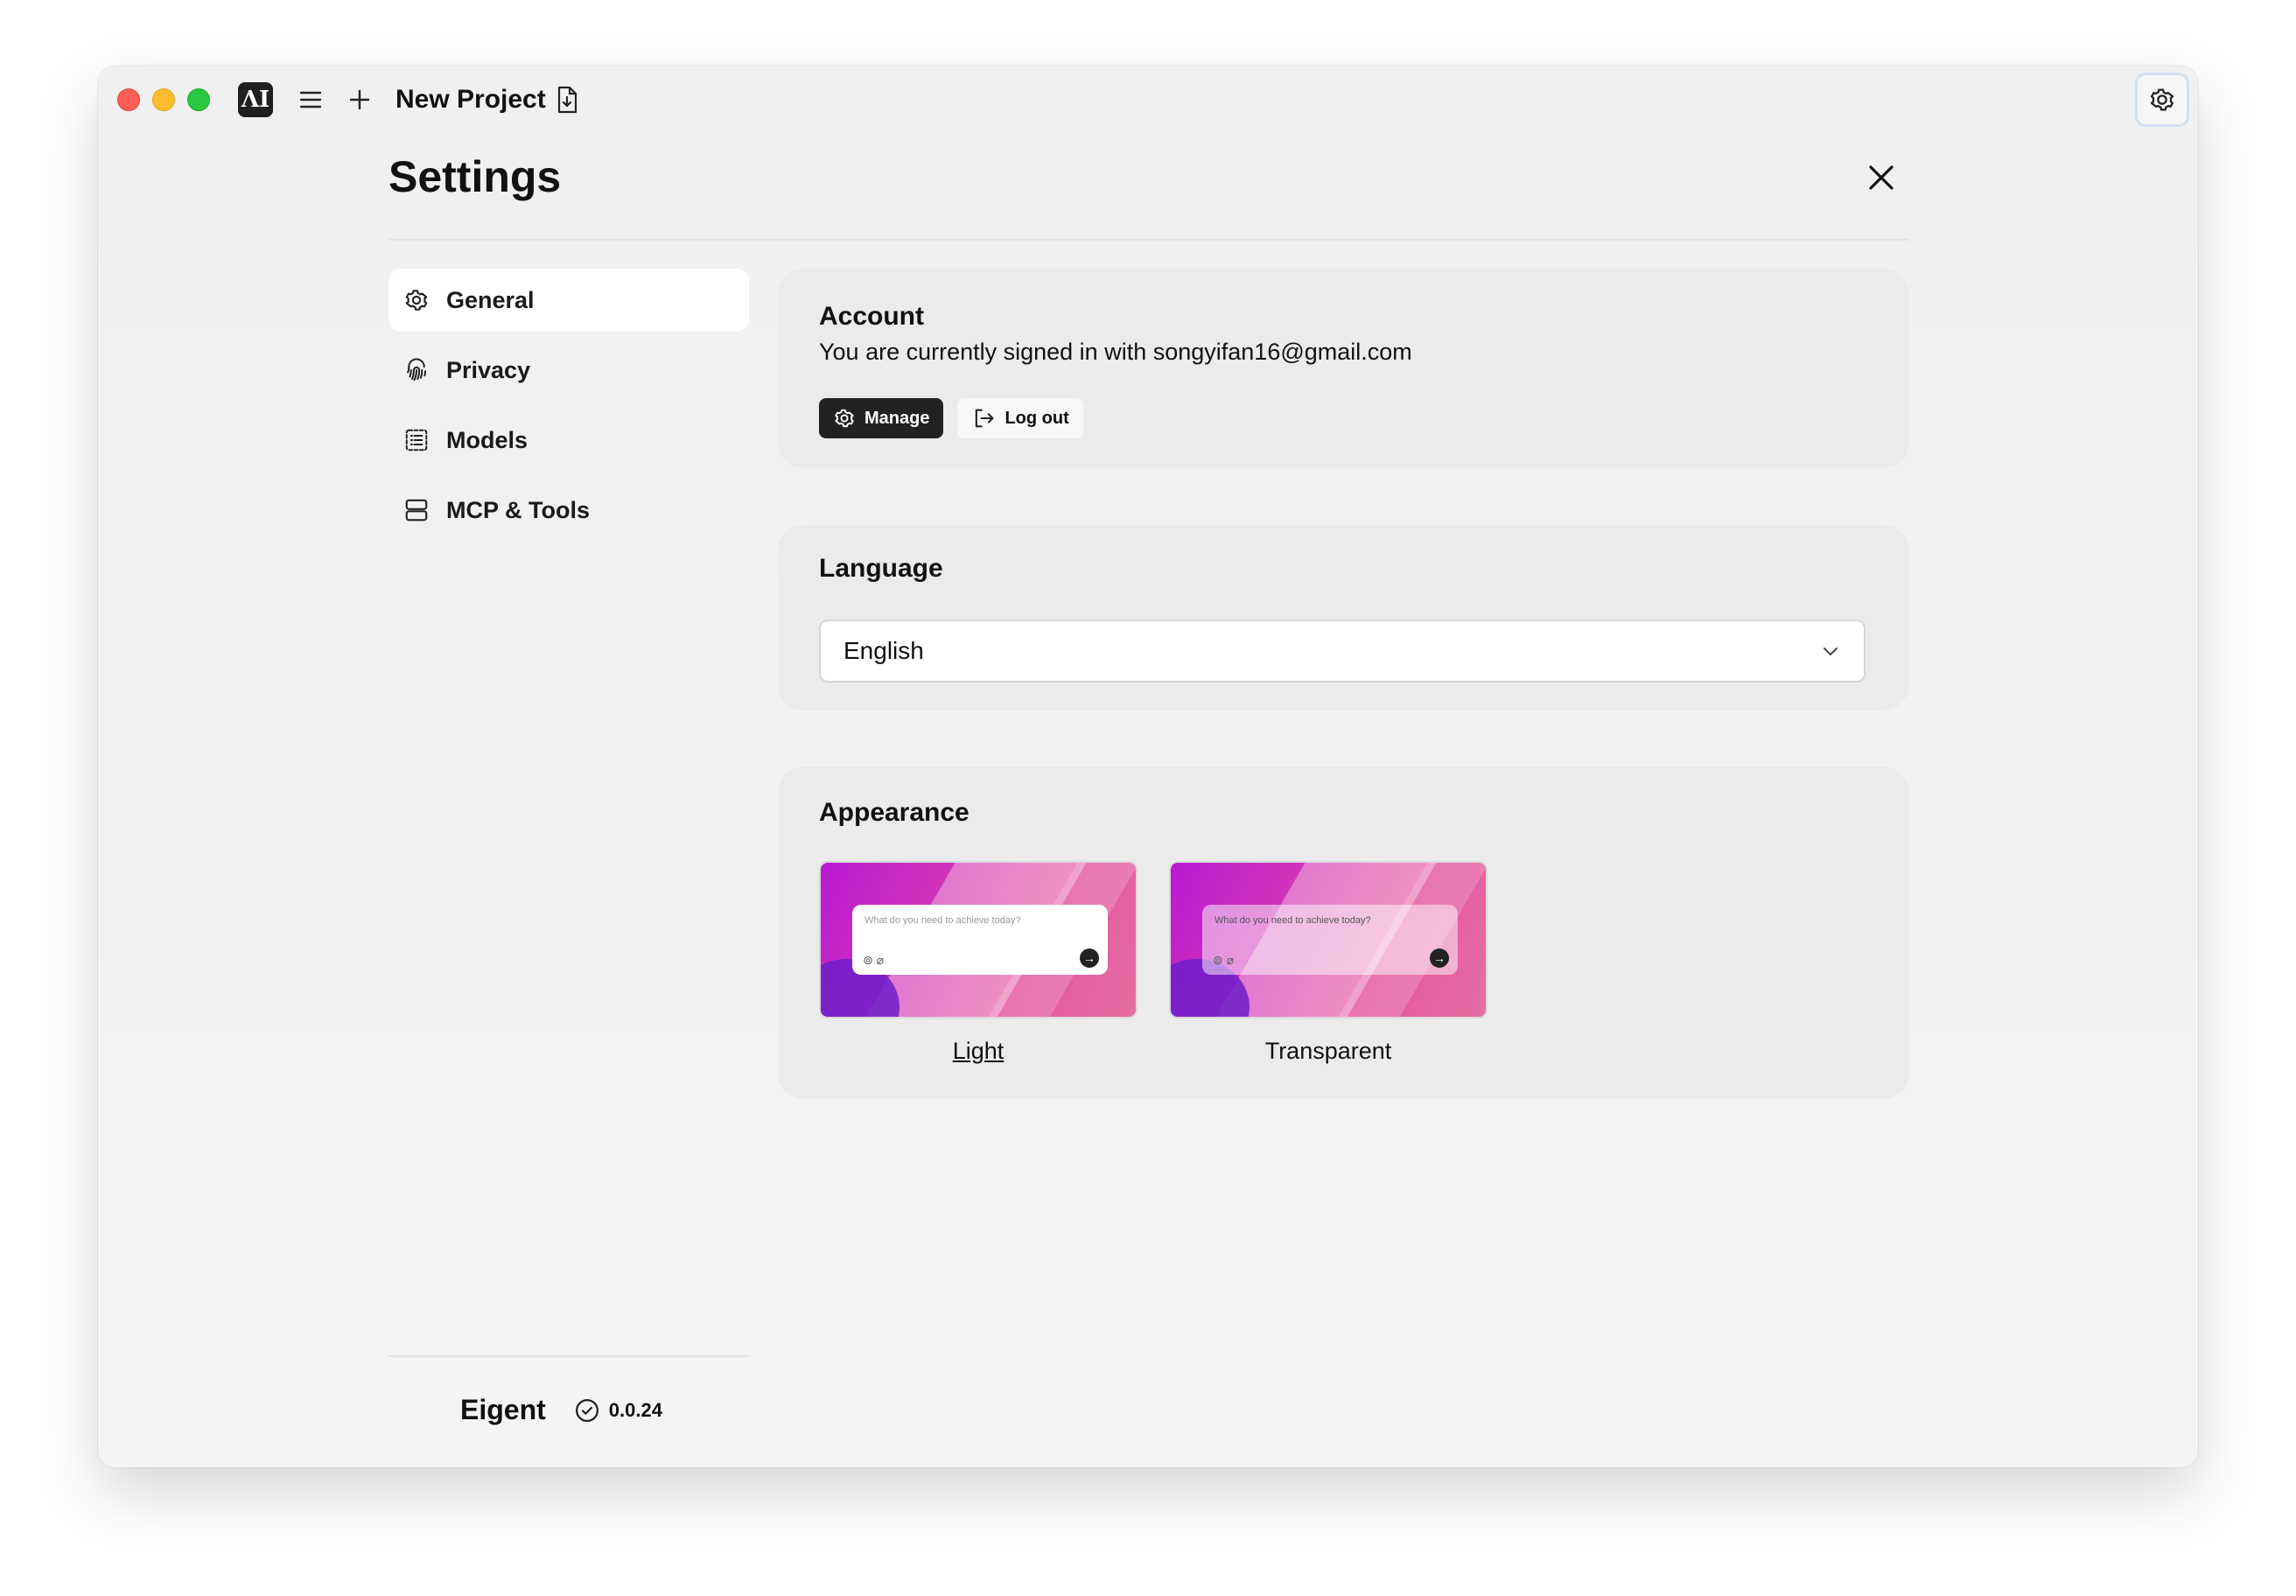 The height and width of the screenshot is (1596, 2296). Describe the element at coordinates (198, 99) in the screenshot. I see `maximize-window-button` at that location.